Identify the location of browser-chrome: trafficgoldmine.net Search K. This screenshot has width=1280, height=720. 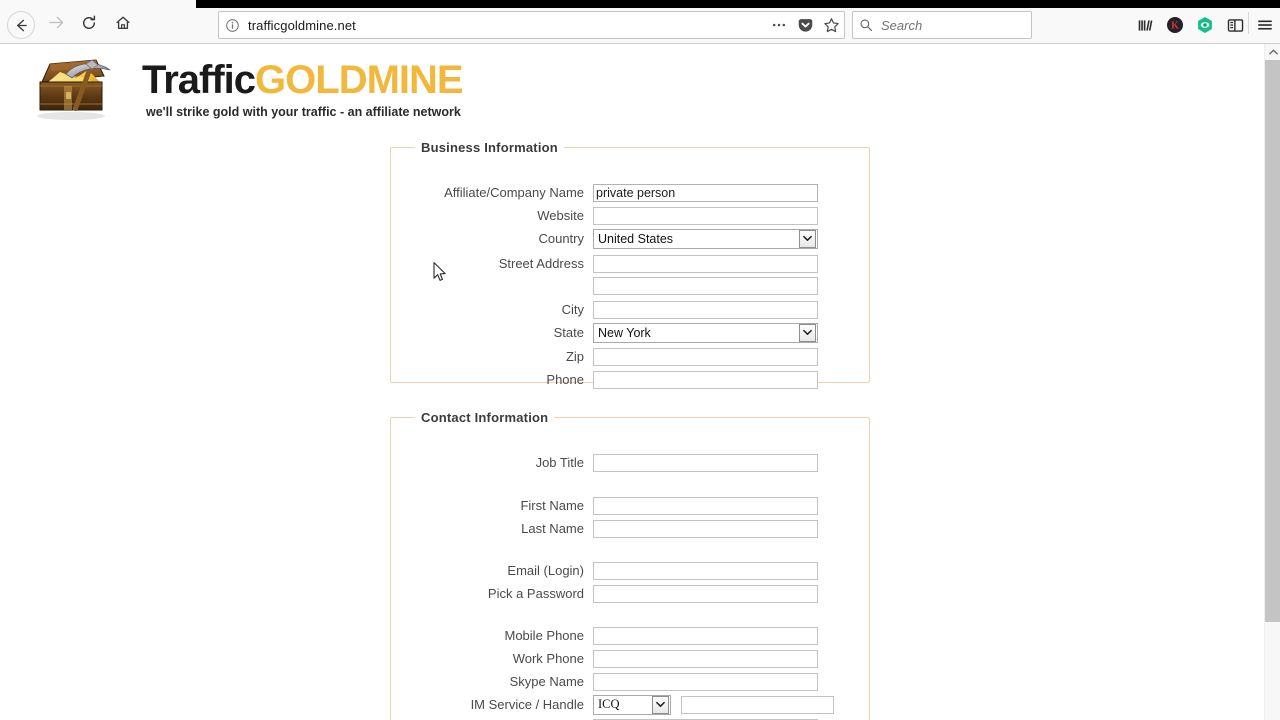
(640, 22).